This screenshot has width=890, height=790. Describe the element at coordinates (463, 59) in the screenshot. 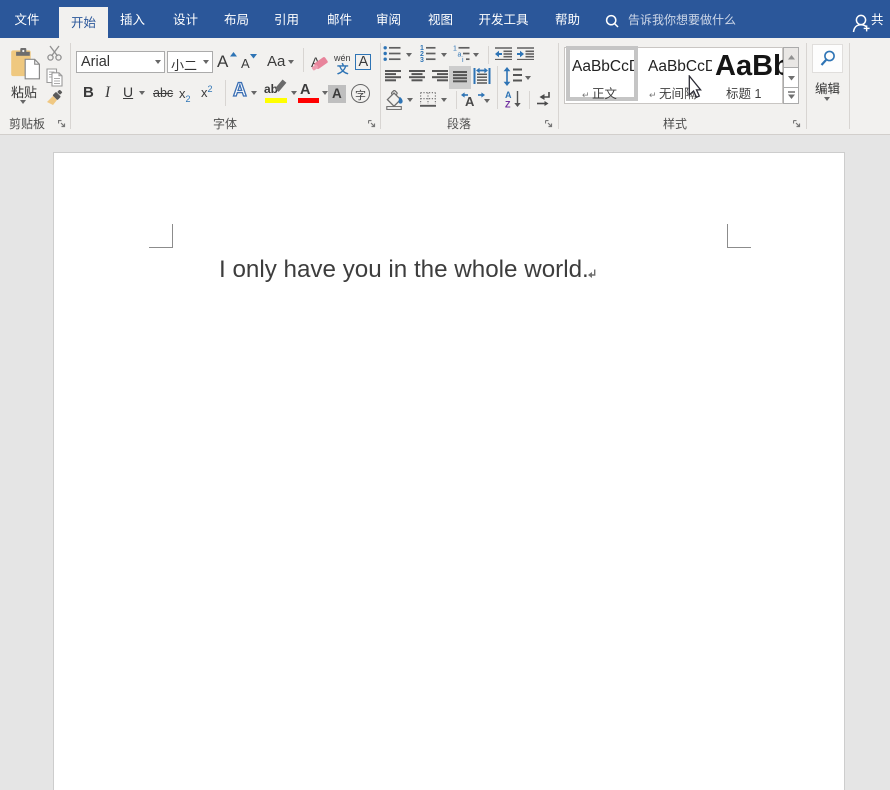

I see `svg-text: i` at that location.